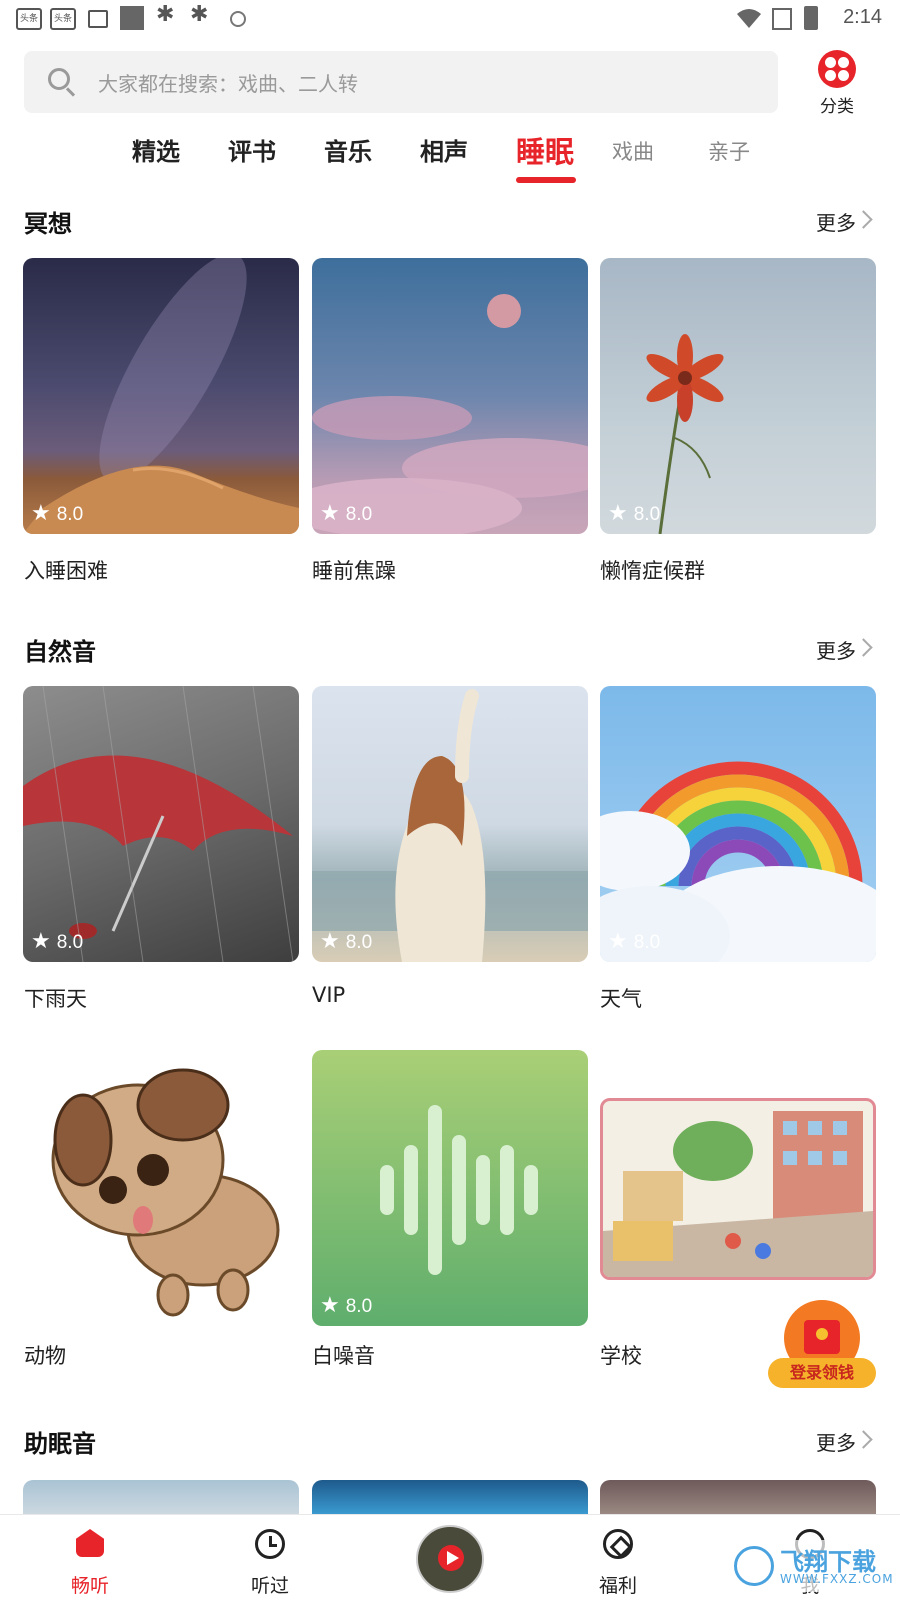  What do you see at coordinates (238, 19) in the screenshot?
I see `shield-notification-icon` at bounding box center [238, 19].